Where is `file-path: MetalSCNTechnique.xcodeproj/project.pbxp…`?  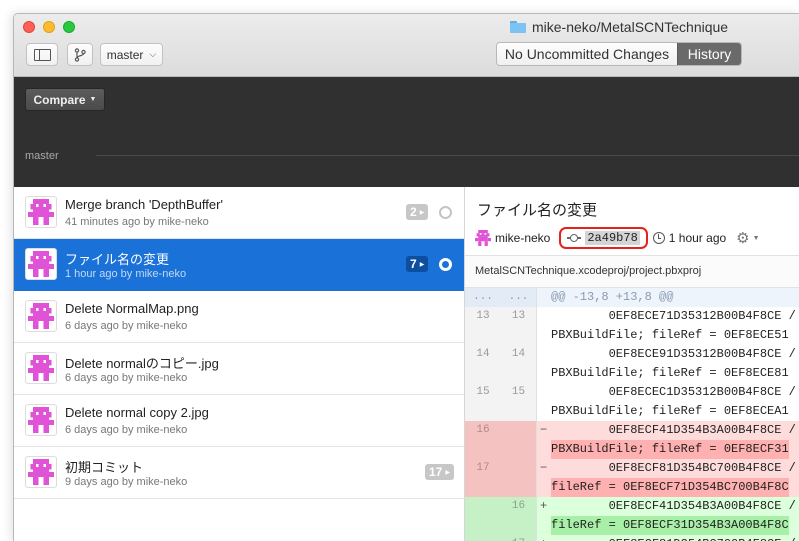 file-path: MetalSCNTechnique.xcodeproj/project.pbxp… is located at coordinates (588, 271).